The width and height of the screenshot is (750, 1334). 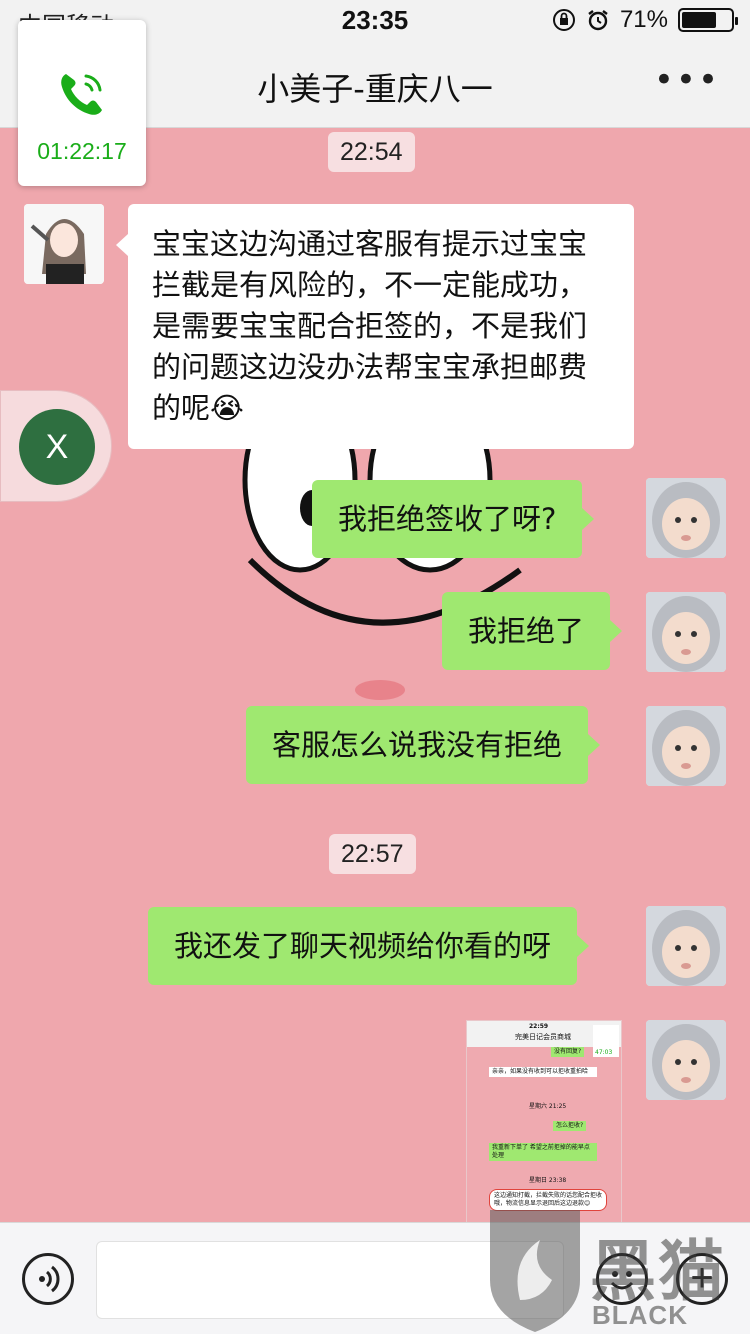 I want to click on alarm-icon, so click(x=598, y=20).